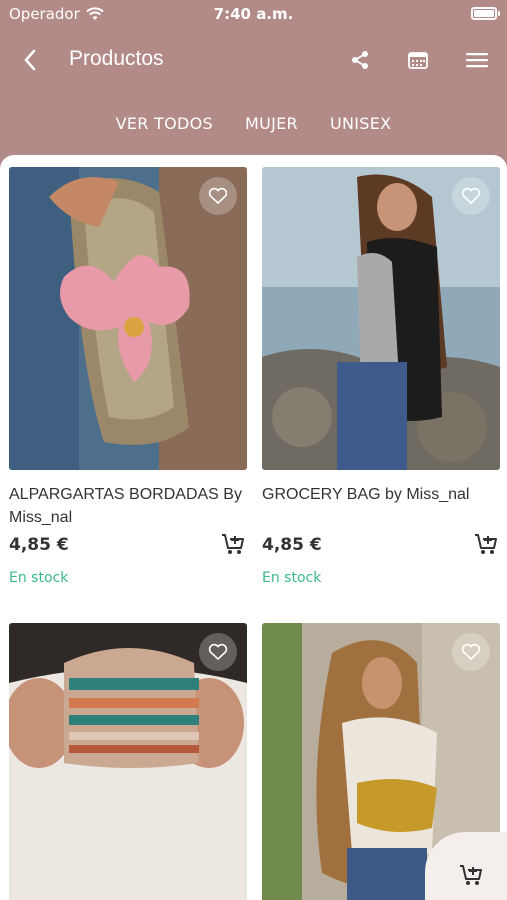 The height and width of the screenshot is (900, 507). I want to click on tab-mujer: MUJER, so click(271, 125).